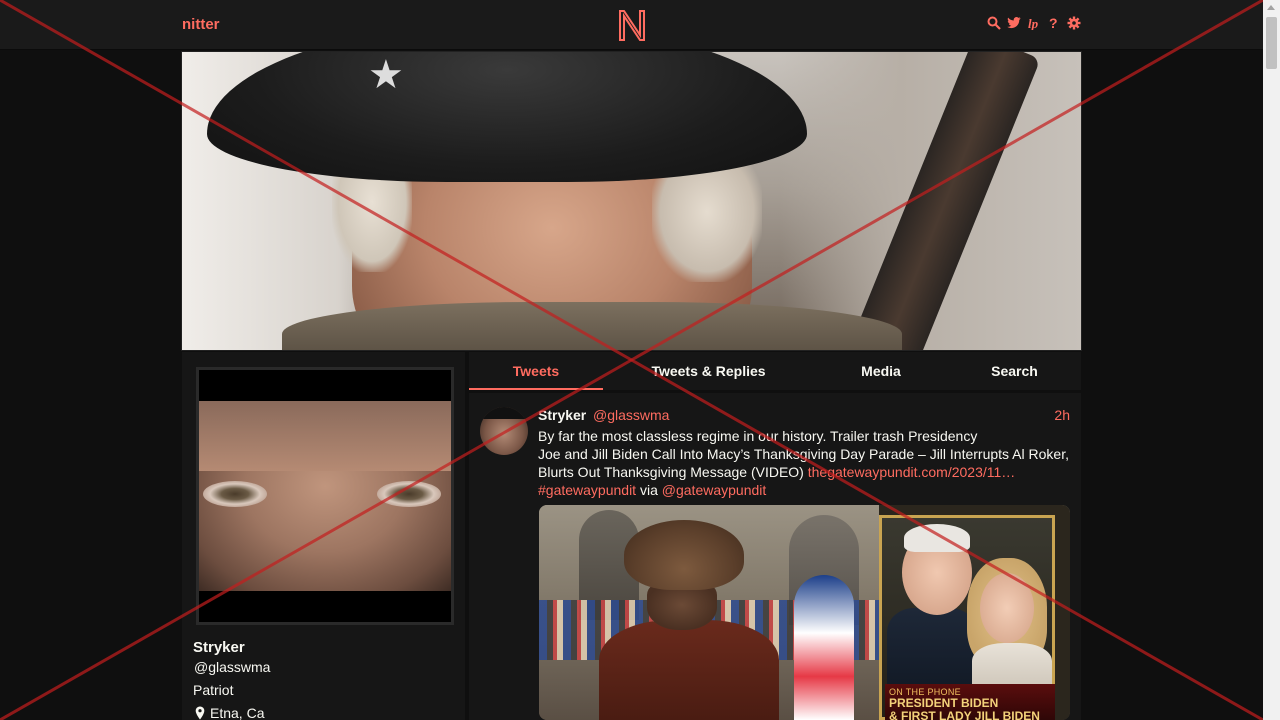 This screenshot has height=720, width=1280. I want to click on tweet-text: Blurts Out Thanksgiving Message (VIDEO), so click(673, 472).